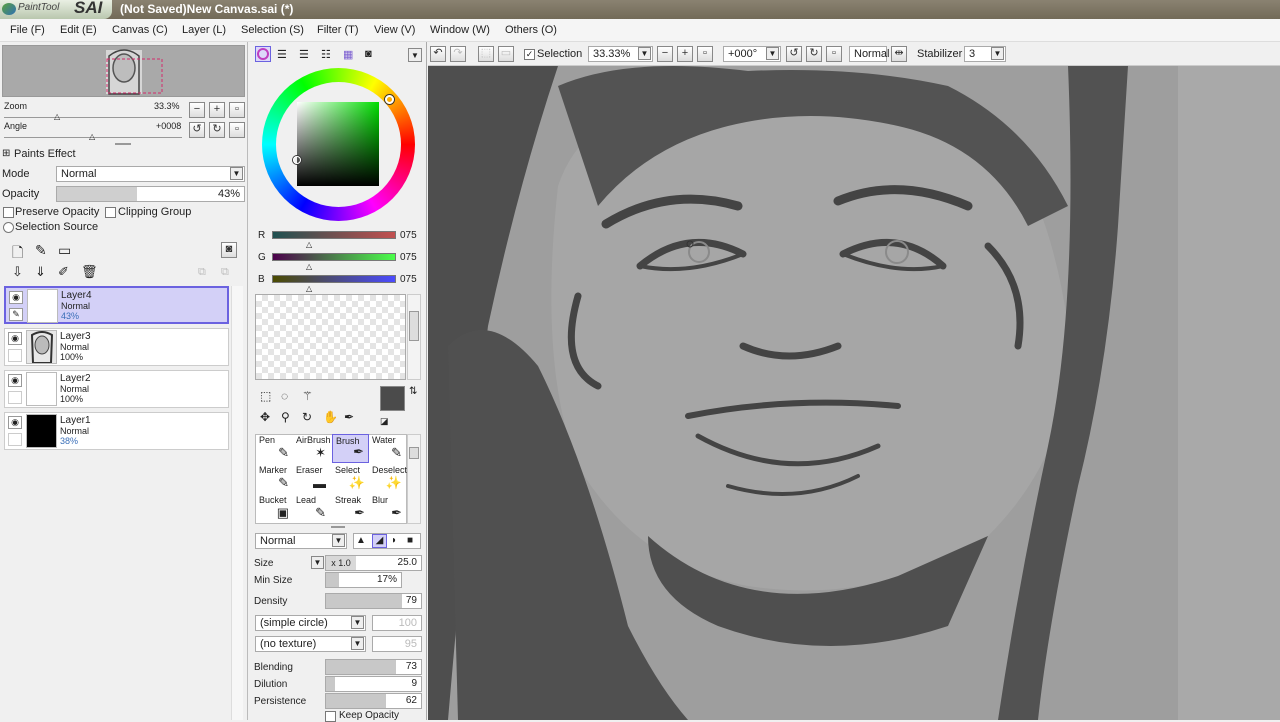  I want to click on eye-icon: ◉, so click(15, 338).